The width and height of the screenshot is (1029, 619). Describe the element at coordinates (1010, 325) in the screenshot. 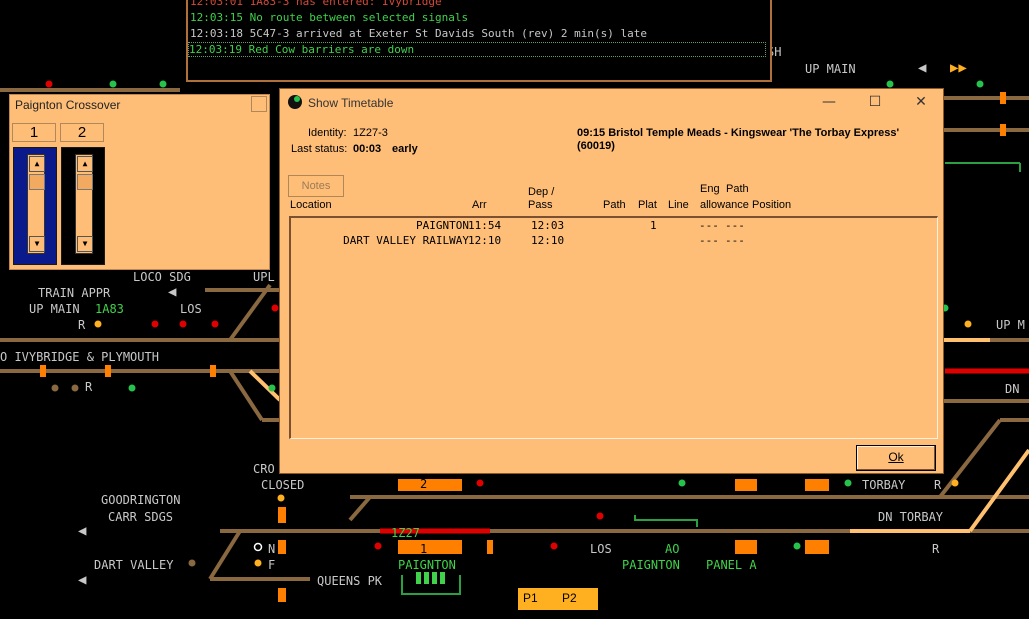

I see `map-label: UP M` at that location.